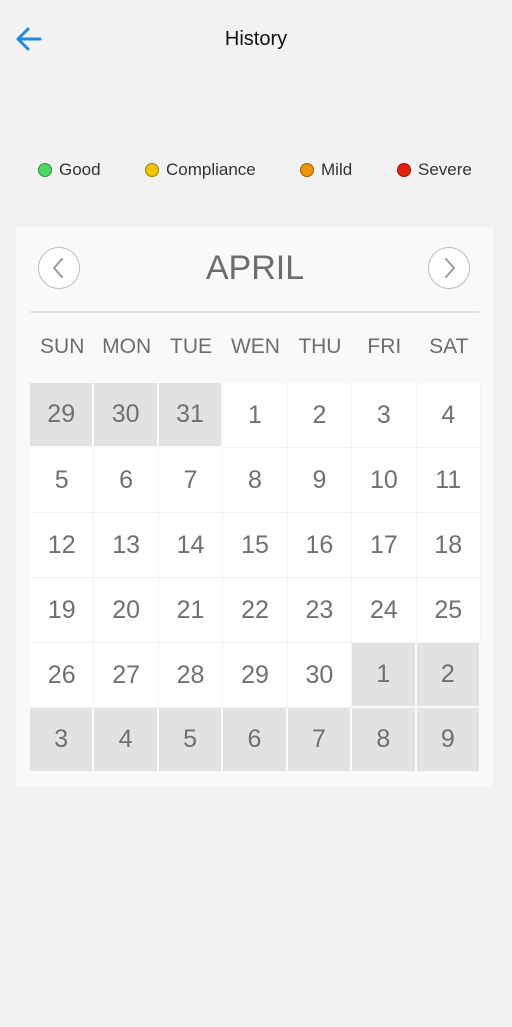 The width and height of the screenshot is (512, 1027). Describe the element at coordinates (191, 480) in the screenshot. I see `calendar-day: 7` at that location.